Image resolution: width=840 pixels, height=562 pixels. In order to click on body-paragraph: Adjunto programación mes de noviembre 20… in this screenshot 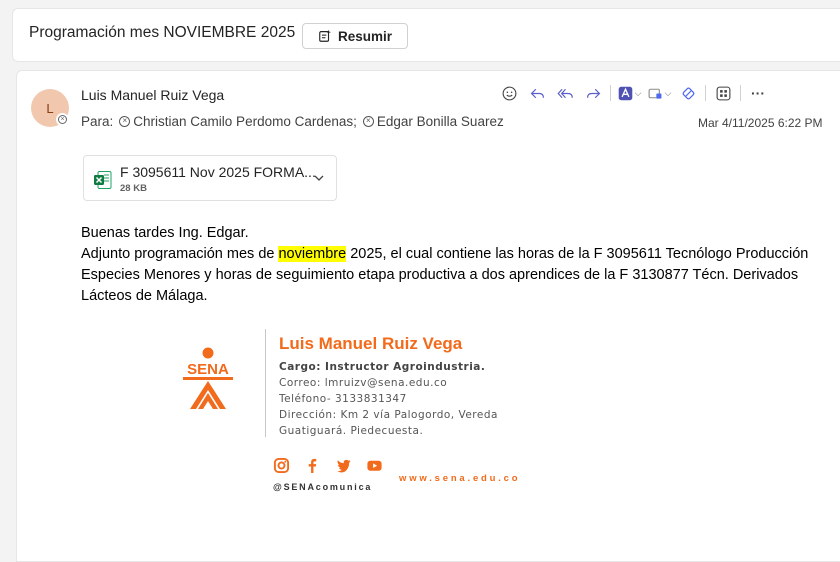, I will do `click(460, 275)`.